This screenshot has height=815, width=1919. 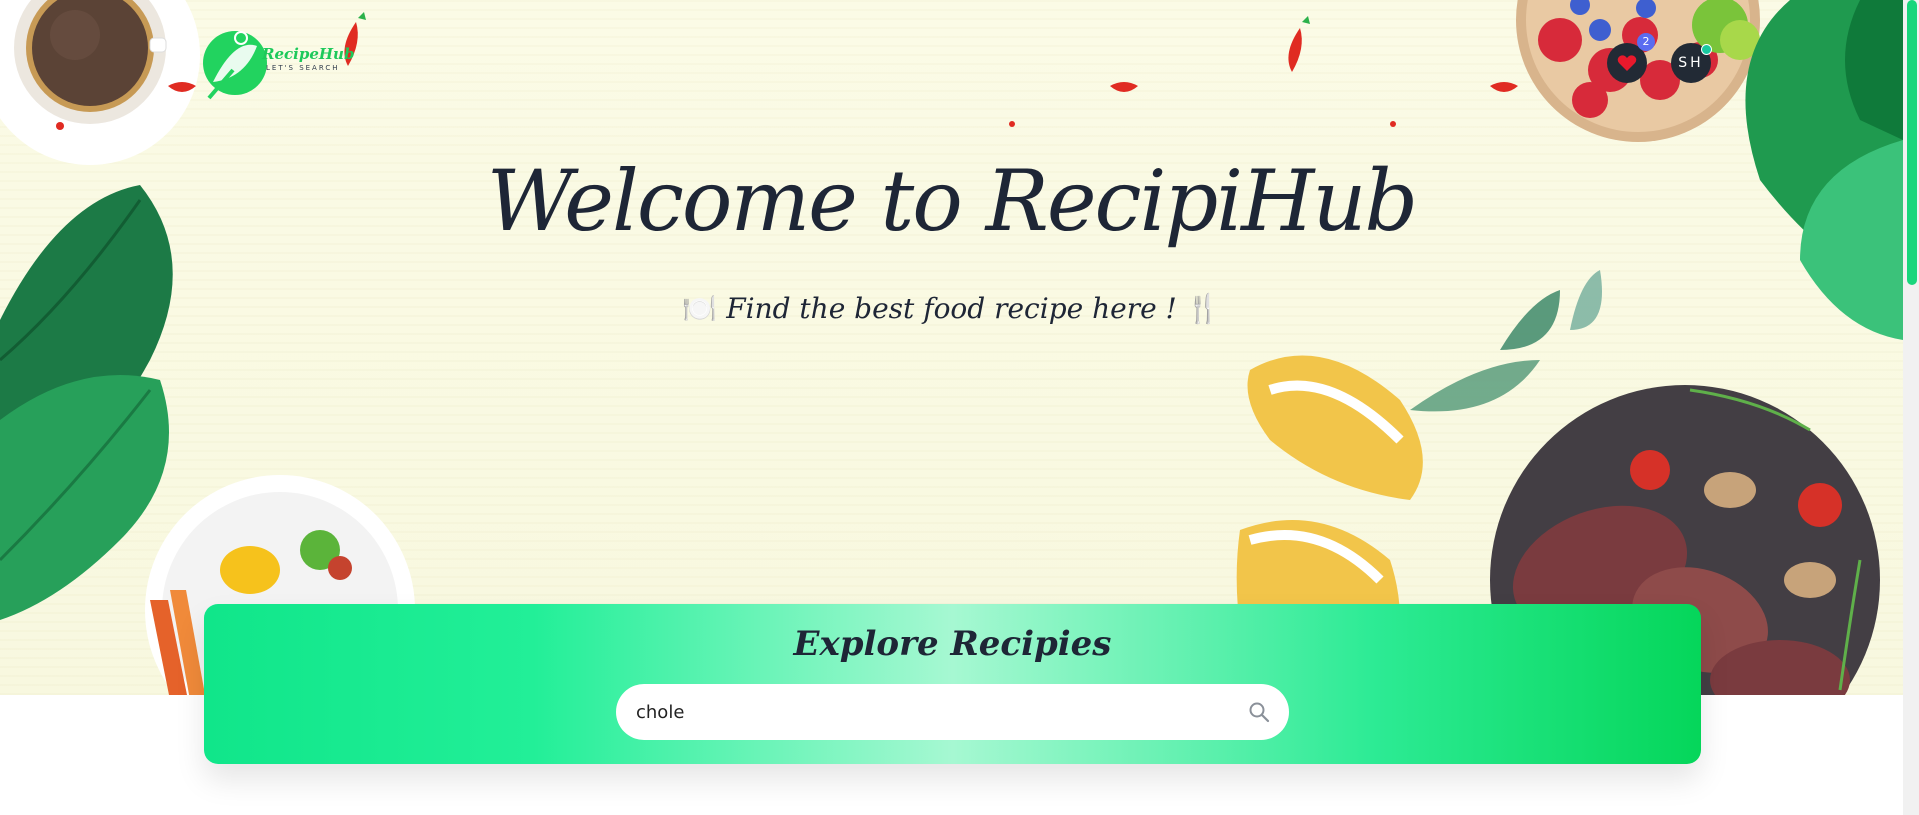 What do you see at coordinates (303, 68) in the screenshot?
I see `logo-tagline: LET'S SEARCH` at bounding box center [303, 68].